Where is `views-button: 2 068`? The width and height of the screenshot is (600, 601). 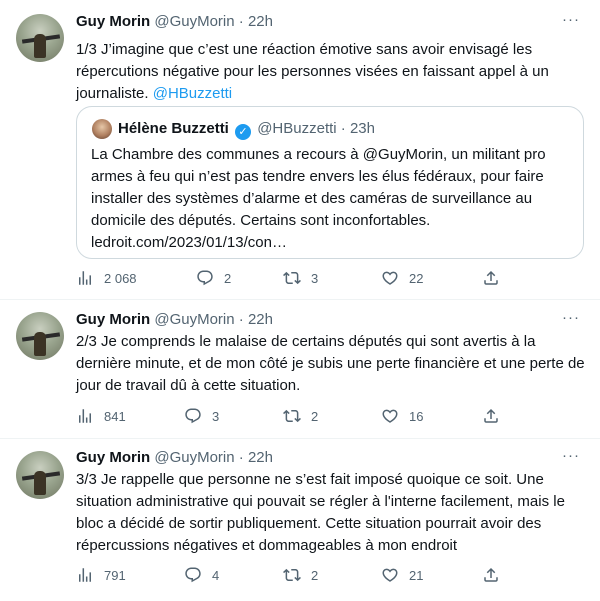
views-button: 2 068 is located at coordinates (106, 278).